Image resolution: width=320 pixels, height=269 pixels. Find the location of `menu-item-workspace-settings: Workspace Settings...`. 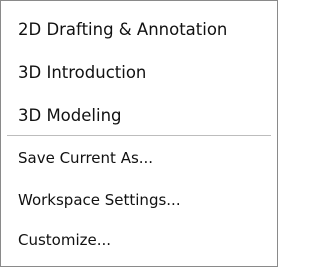

menu-item-workspace-settings: Workspace Settings... is located at coordinates (99, 200).